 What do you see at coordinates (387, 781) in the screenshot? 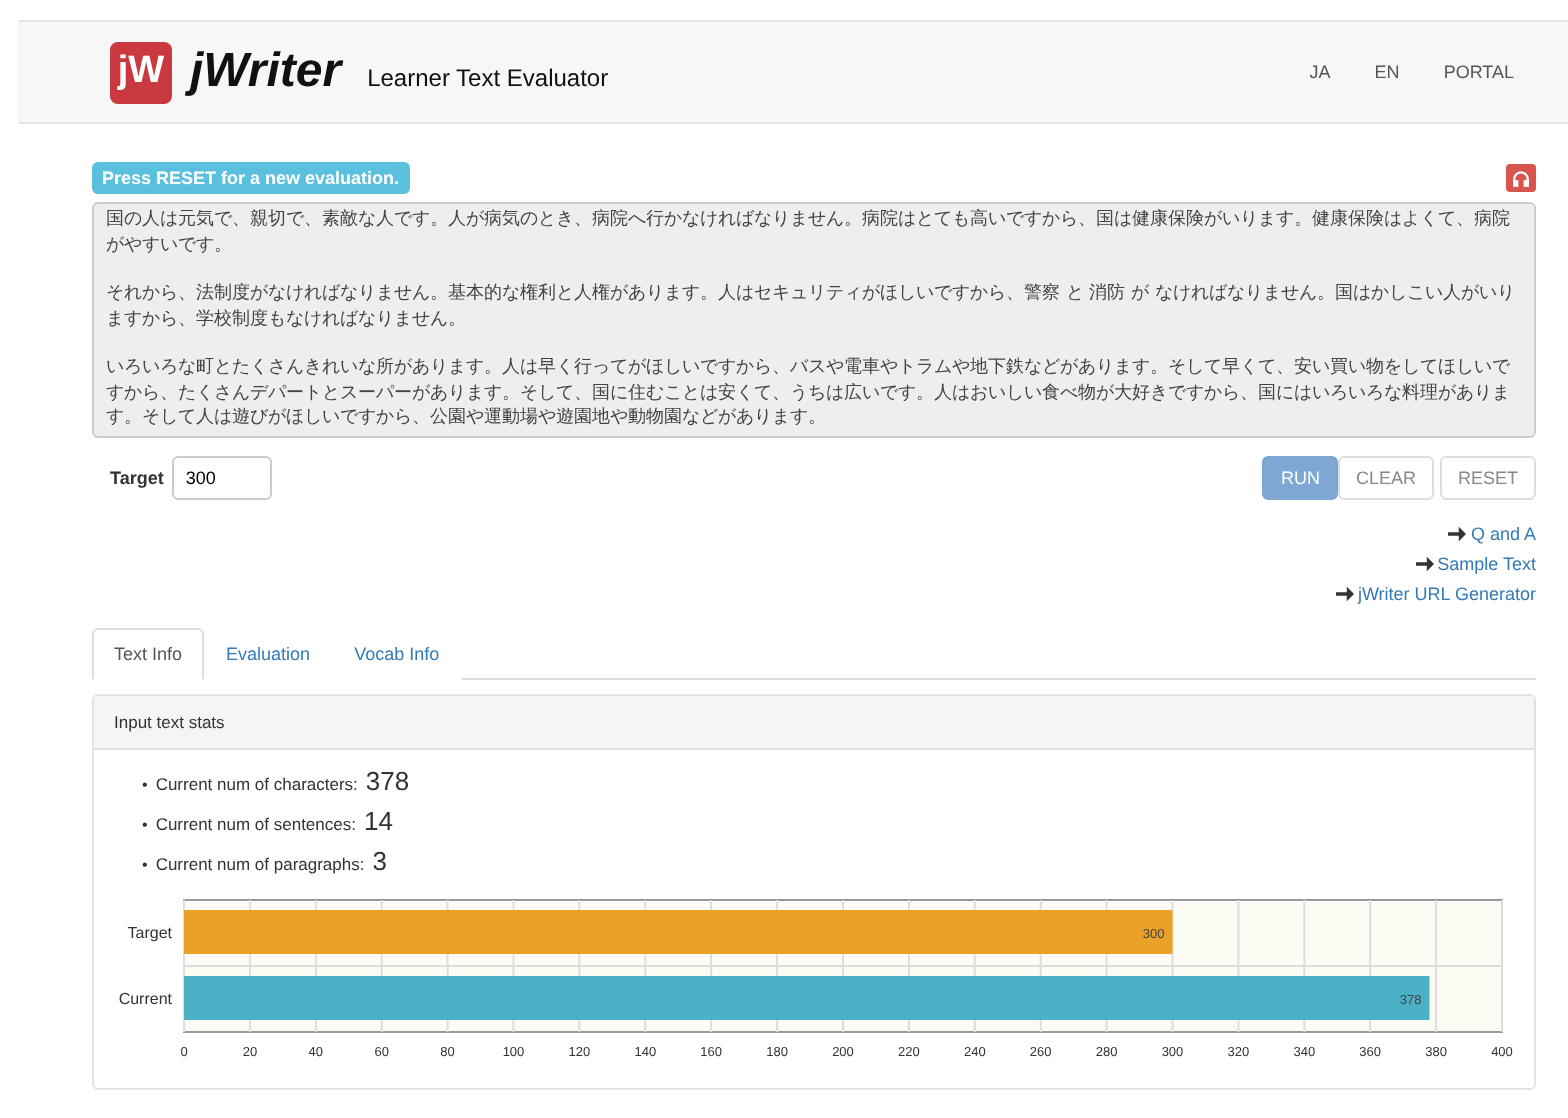
I see `stat-value: 378` at bounding box center [387, 781].